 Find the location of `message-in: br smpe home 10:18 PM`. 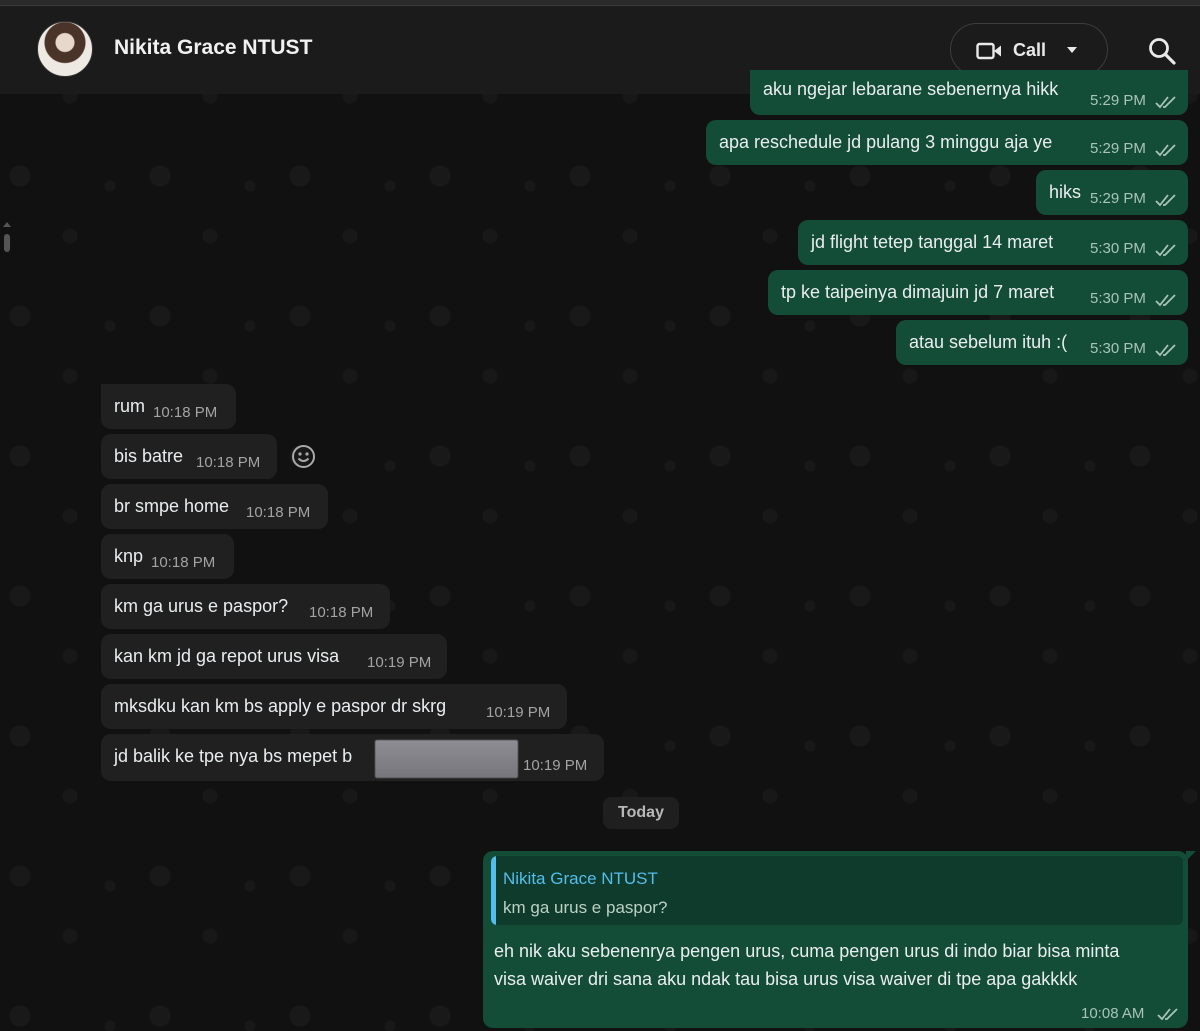

message-in: br smpe home 10:18 PM is located at coordinates (214, 506).